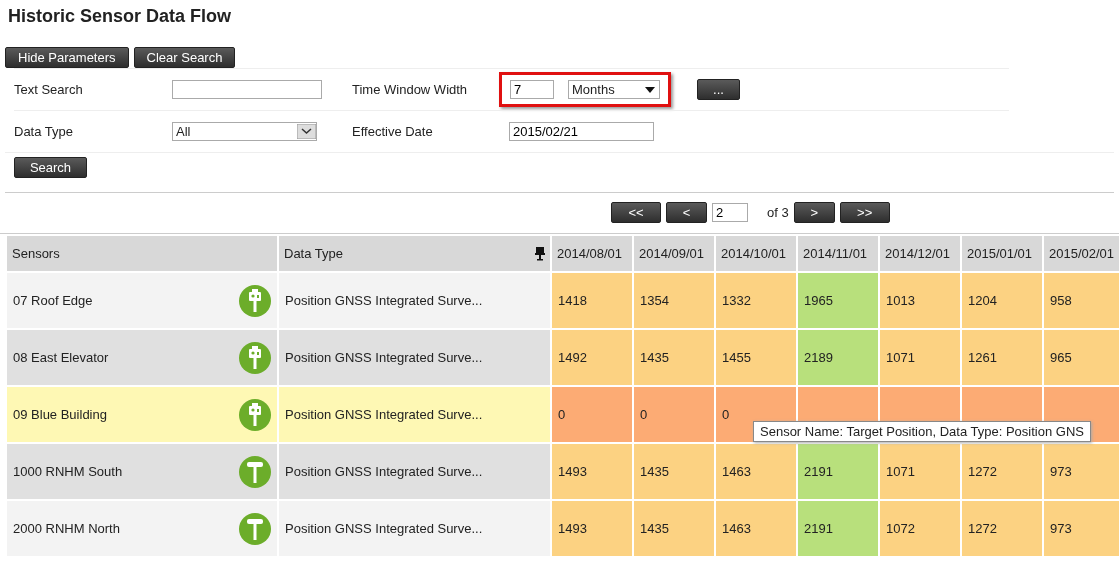 Image resolution: width=1119 pixels, height=561 pixels. Describe the element at coordinates (581, 131) in the screenshot. I see `effective-date-field: 2015/02/21` at that location.